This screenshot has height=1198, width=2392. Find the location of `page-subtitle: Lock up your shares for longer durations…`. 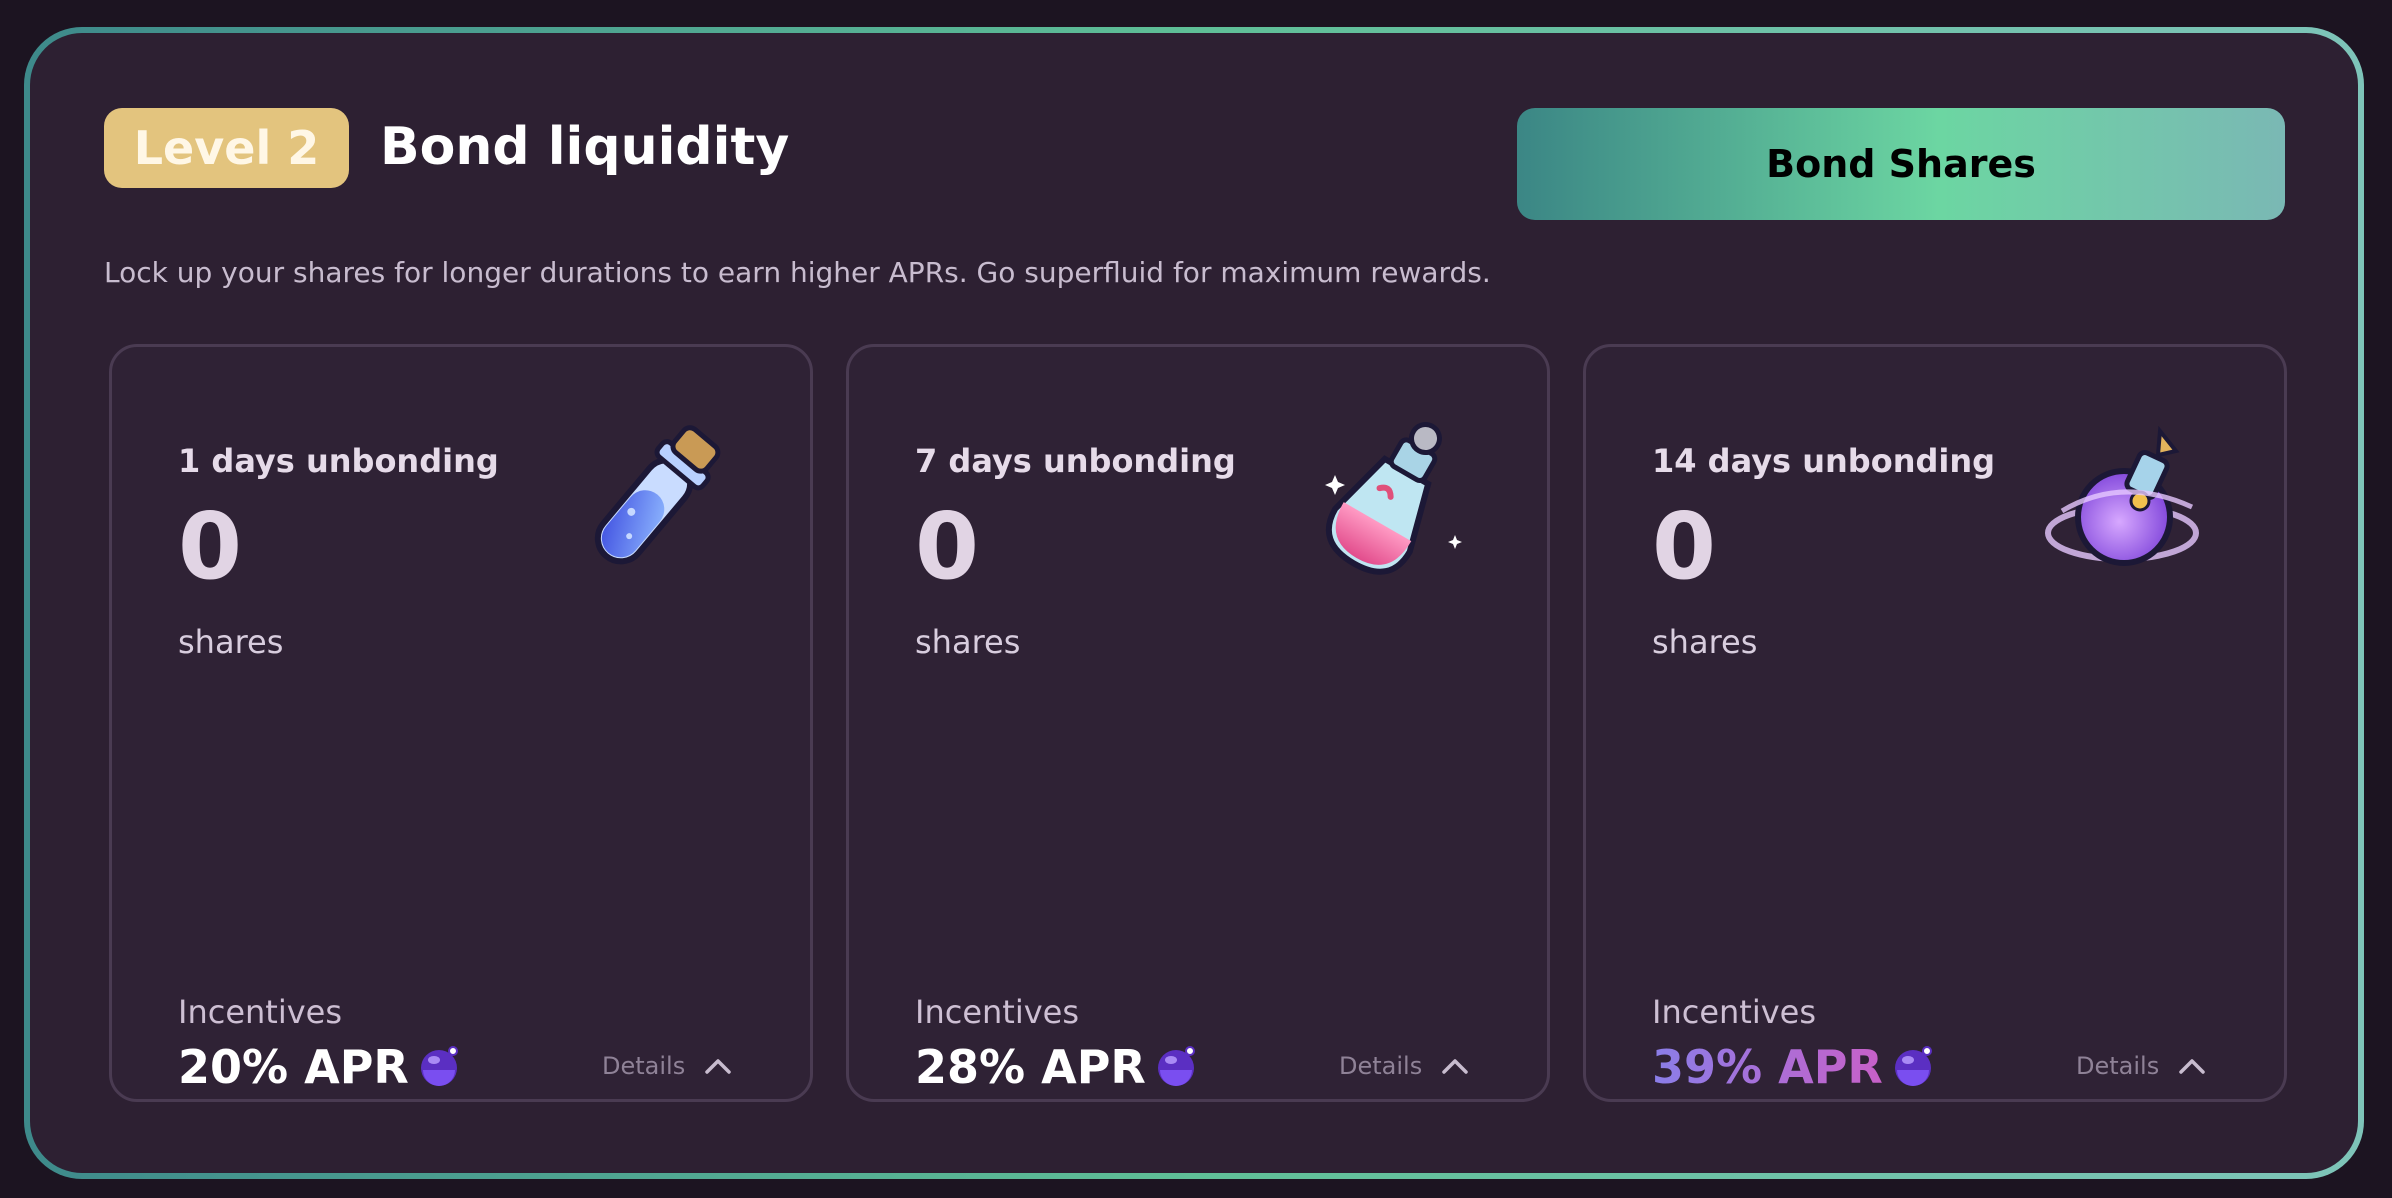

page-subtitle: Lock up your shares for longer durations… is located at coordinates (797, 272).